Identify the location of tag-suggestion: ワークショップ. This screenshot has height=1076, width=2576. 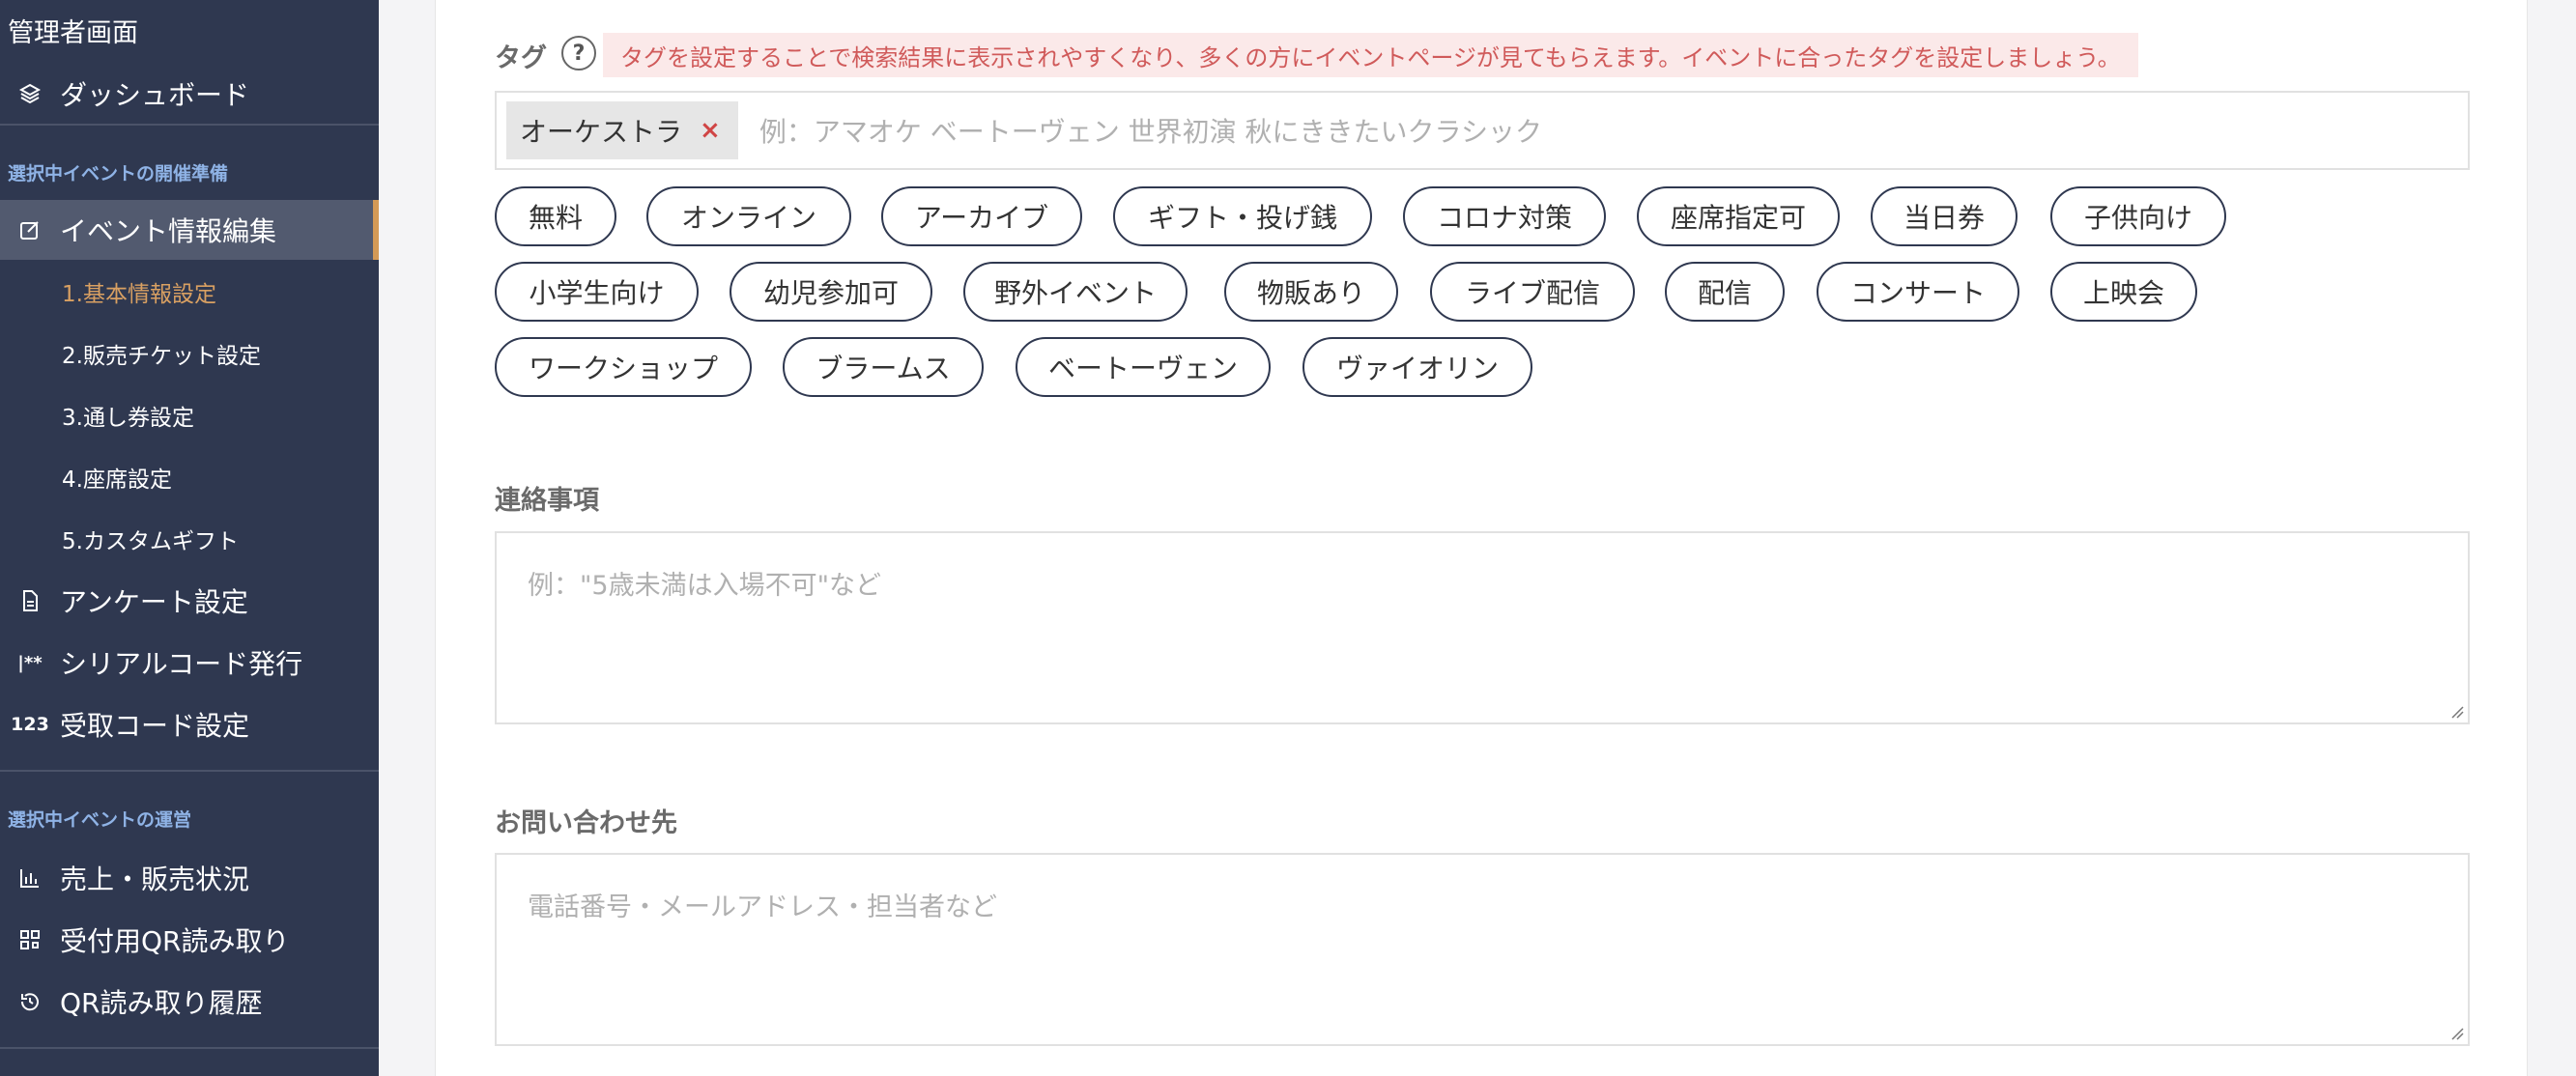
(624, 367).